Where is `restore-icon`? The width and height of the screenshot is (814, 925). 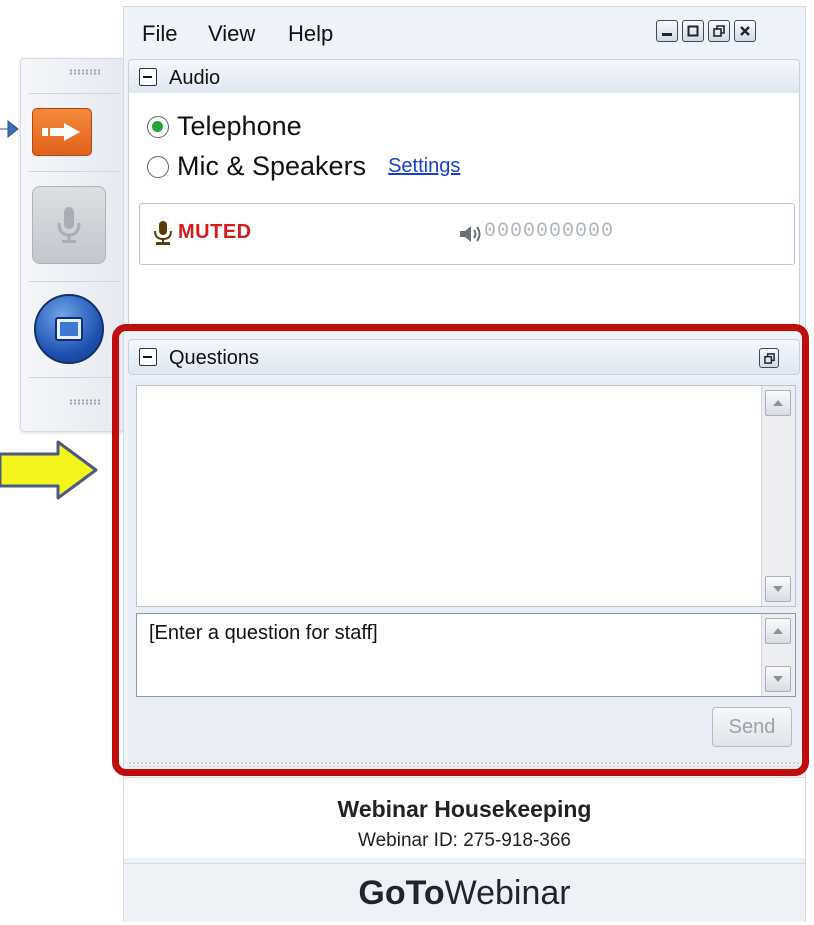 restore-icon is located at coordinates (719, 31).